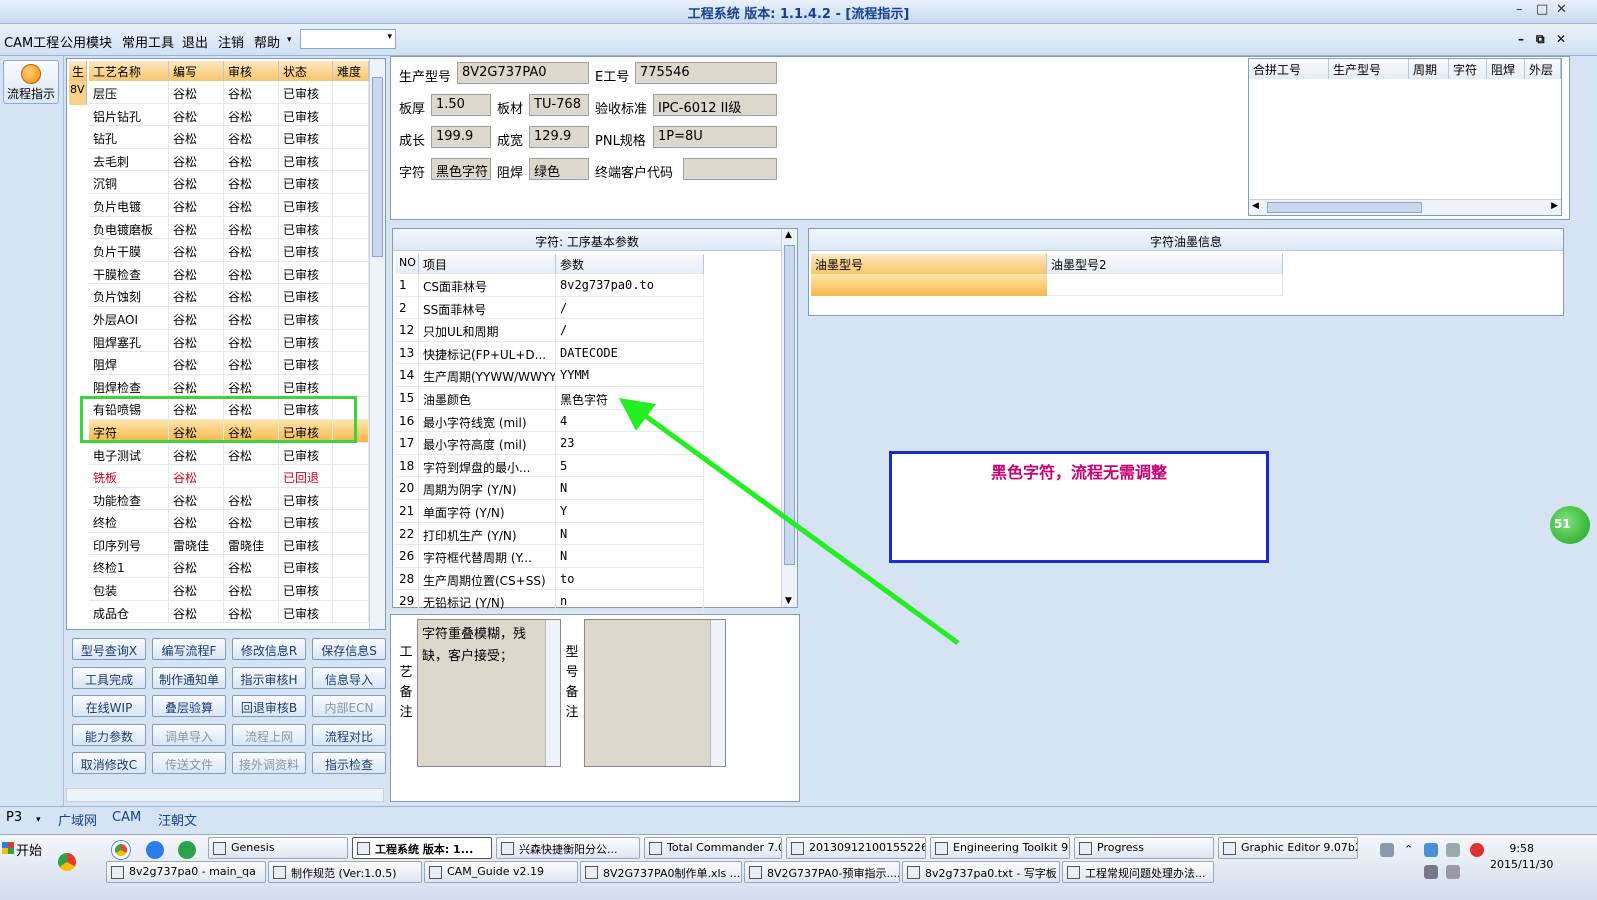 The width and height of the screenshot is (1597, 900). What do you see at coordinates (31, 41) in the screenshot?
I see `menu-cam-project: CAM工程` at bounding box center [31, 41].